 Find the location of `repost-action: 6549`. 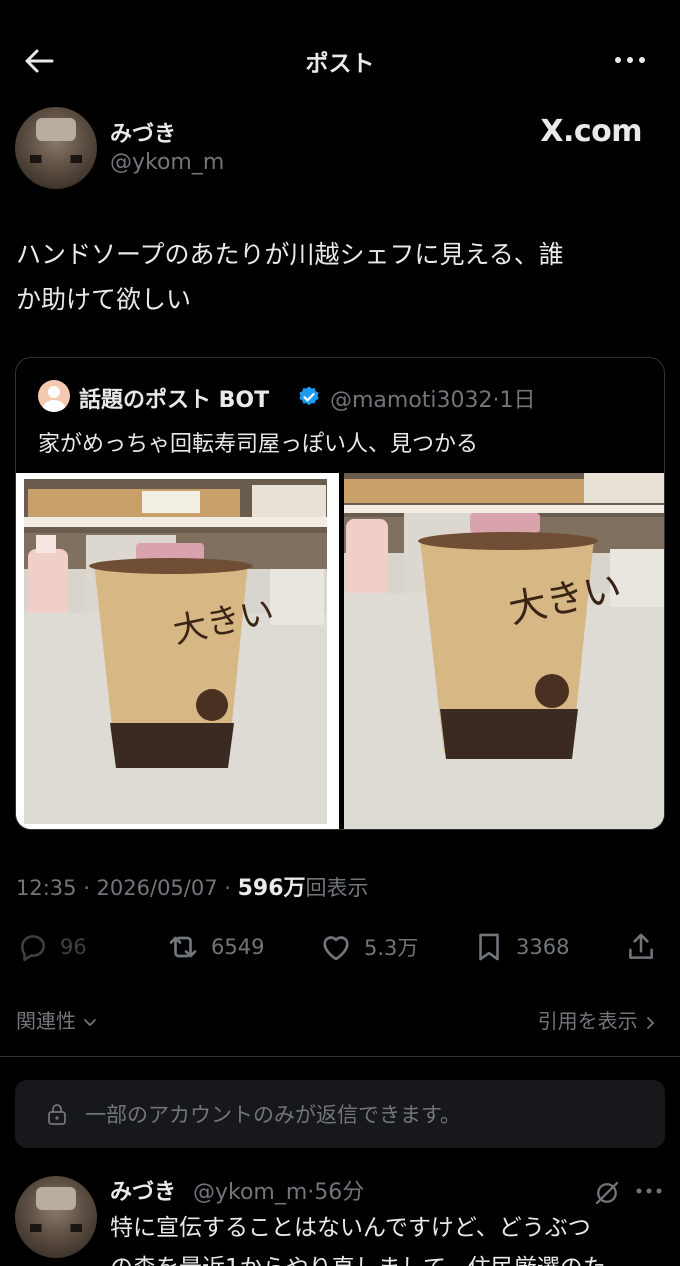

repost-action: 6549 is located at coordinates (214, 947).